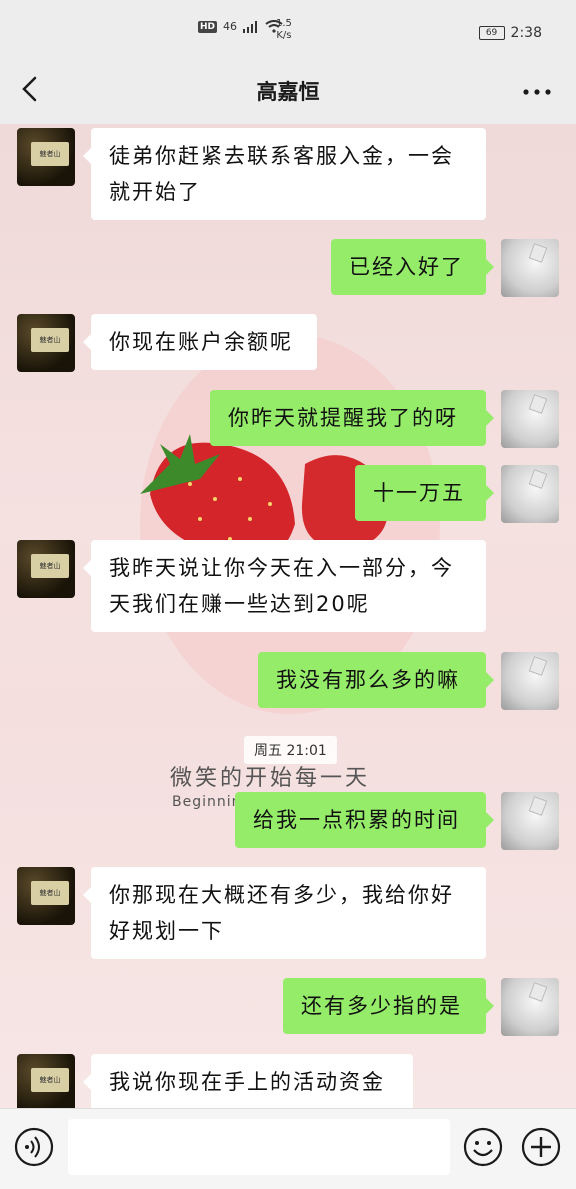  Describe the element at coordinates (259, 1147) in the screenshot. I see `message-input` at that location.